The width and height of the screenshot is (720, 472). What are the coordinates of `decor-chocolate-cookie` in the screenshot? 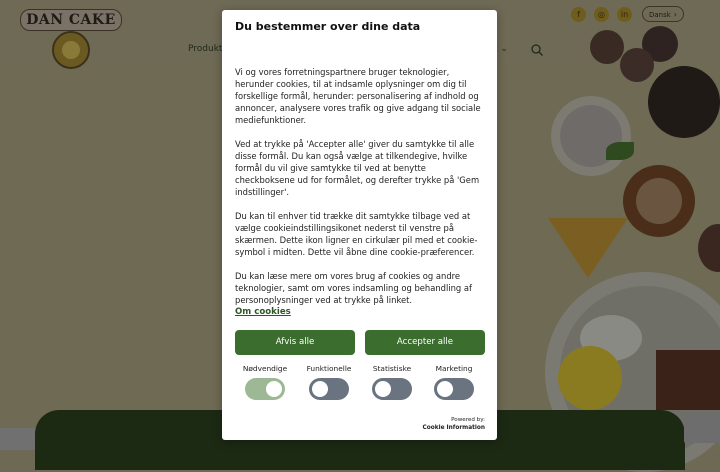 It's located at (684, 102).